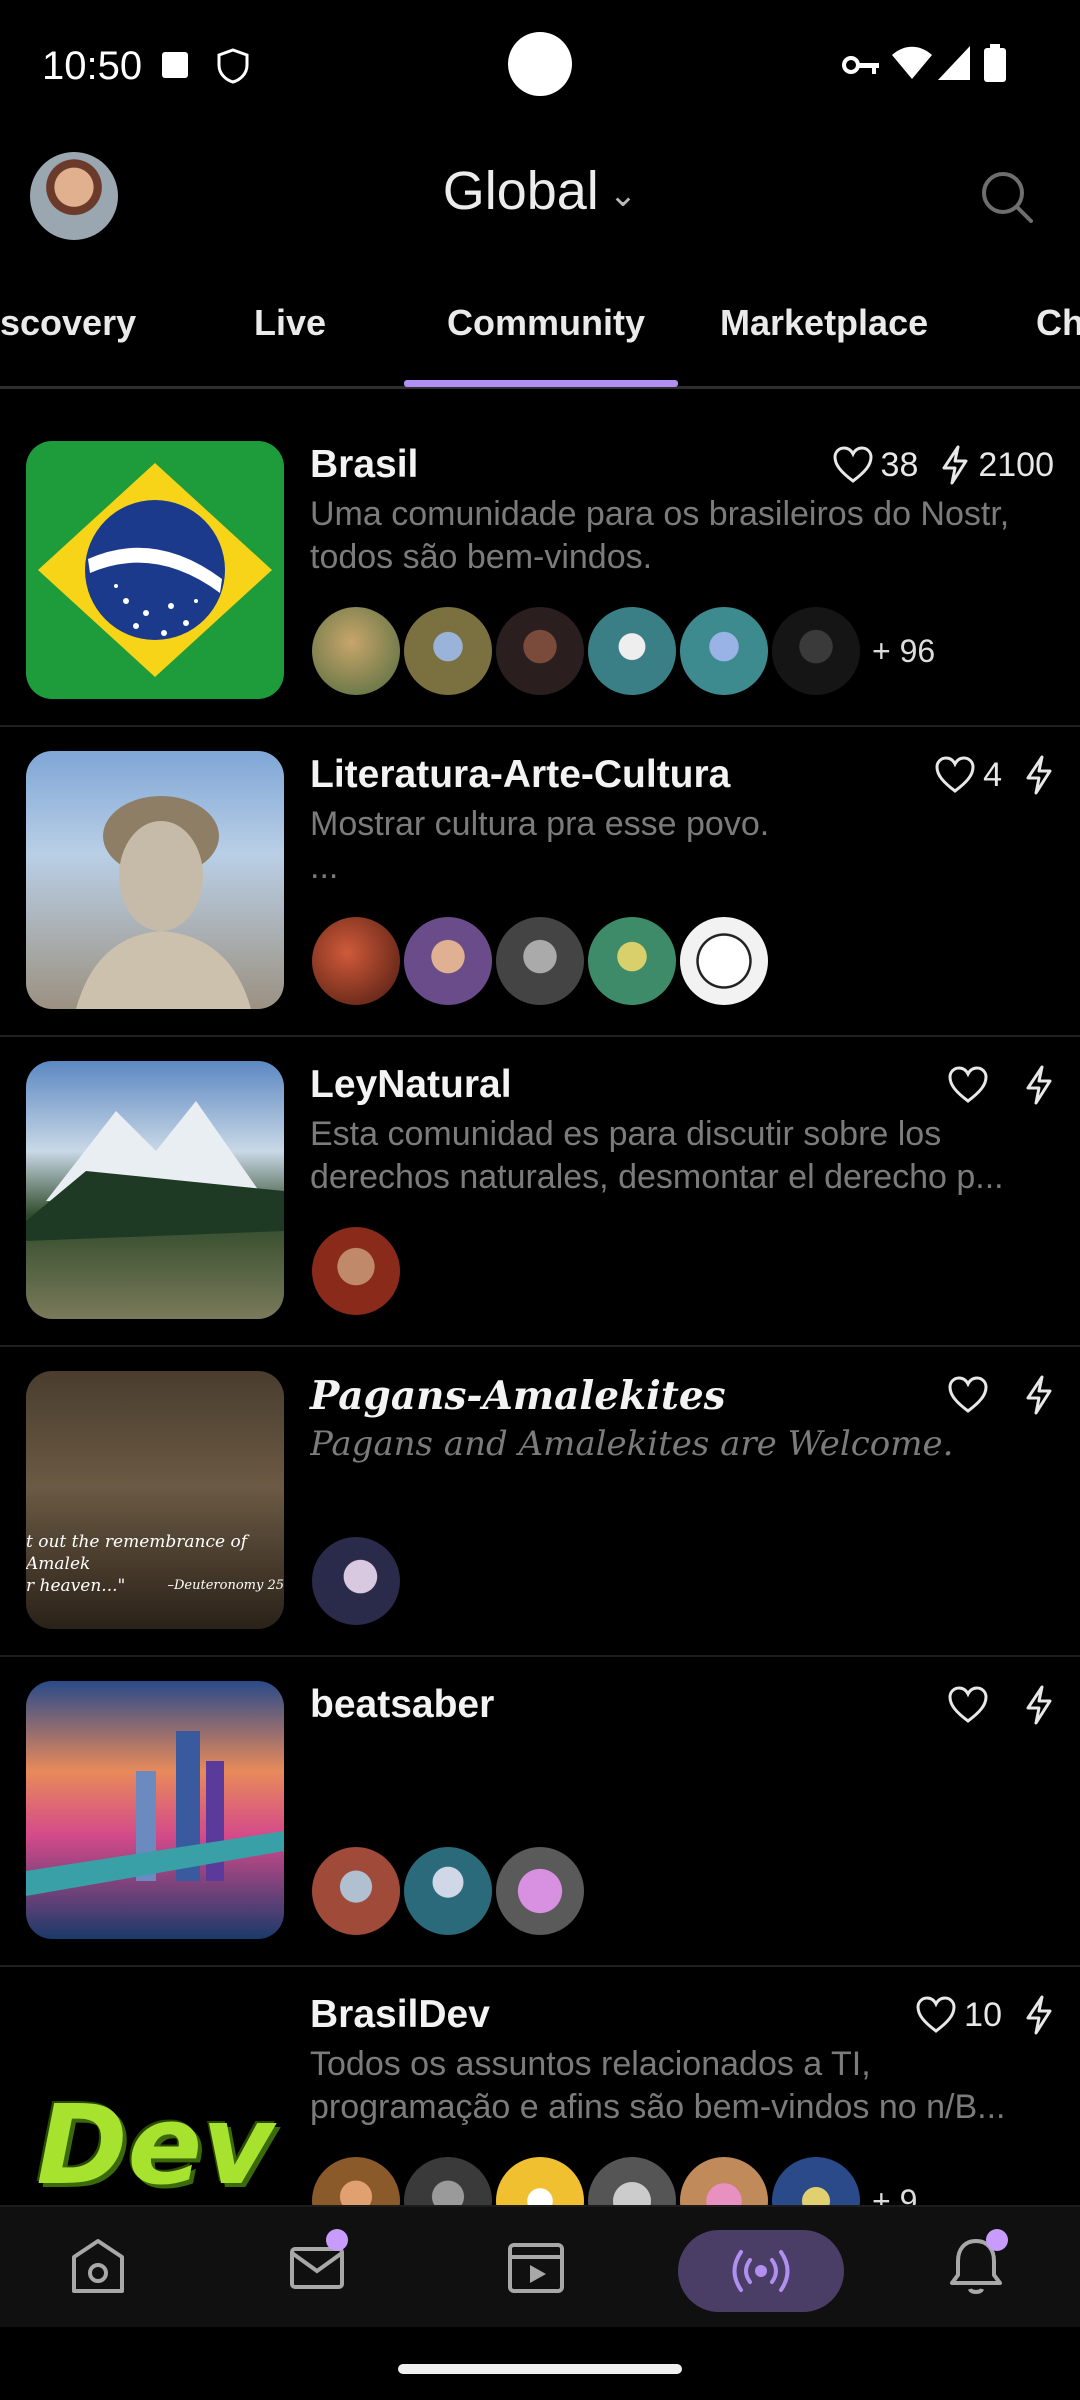 Image resolution: width=1080 pixels, height=2400 pixels. What do you see at coordinates (402, 1704) in the screenshot?
I see `community-name: beatsaber` at bounding box center [402, 1704].